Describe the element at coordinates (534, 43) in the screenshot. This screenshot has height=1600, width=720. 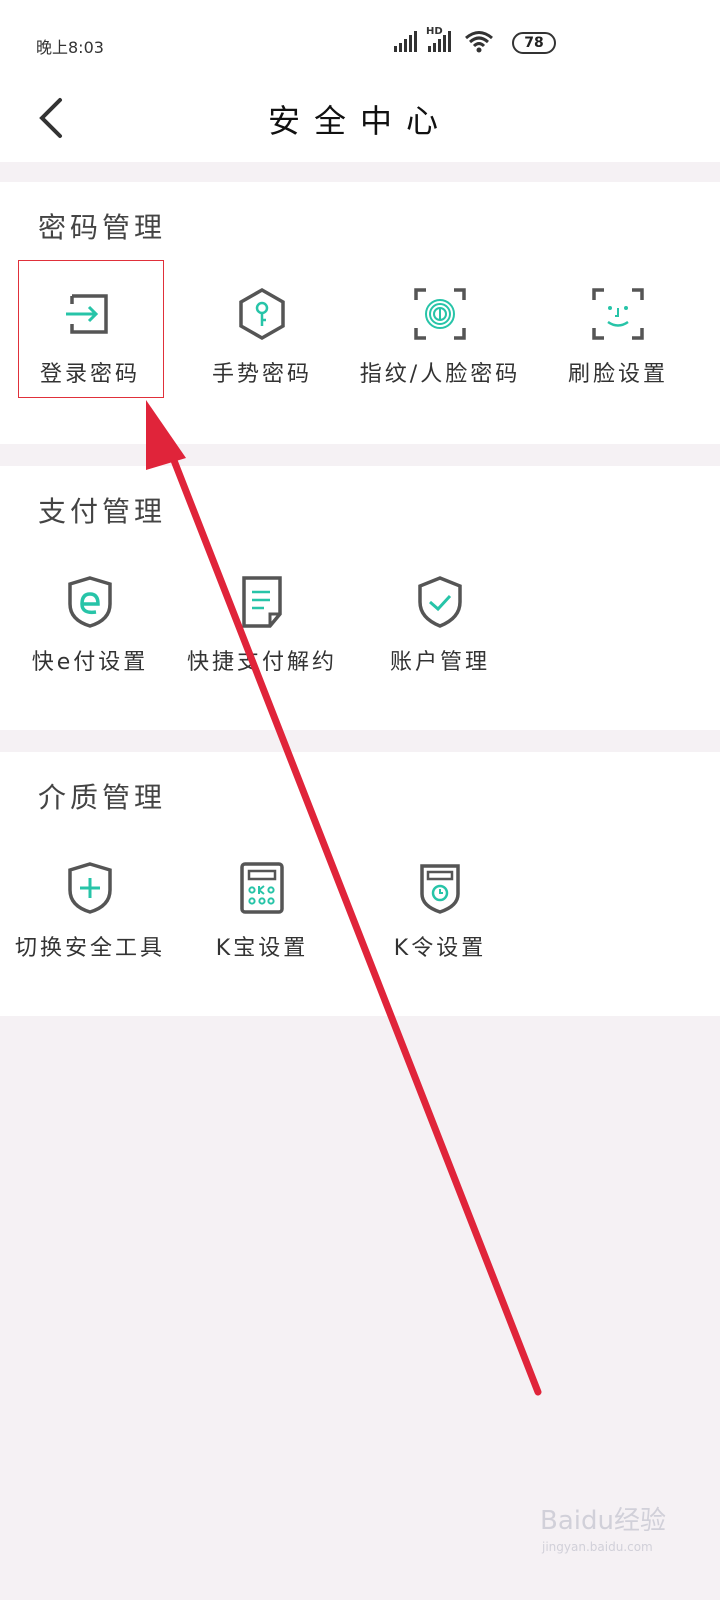
I see `battery-indicator: 78` at that location.